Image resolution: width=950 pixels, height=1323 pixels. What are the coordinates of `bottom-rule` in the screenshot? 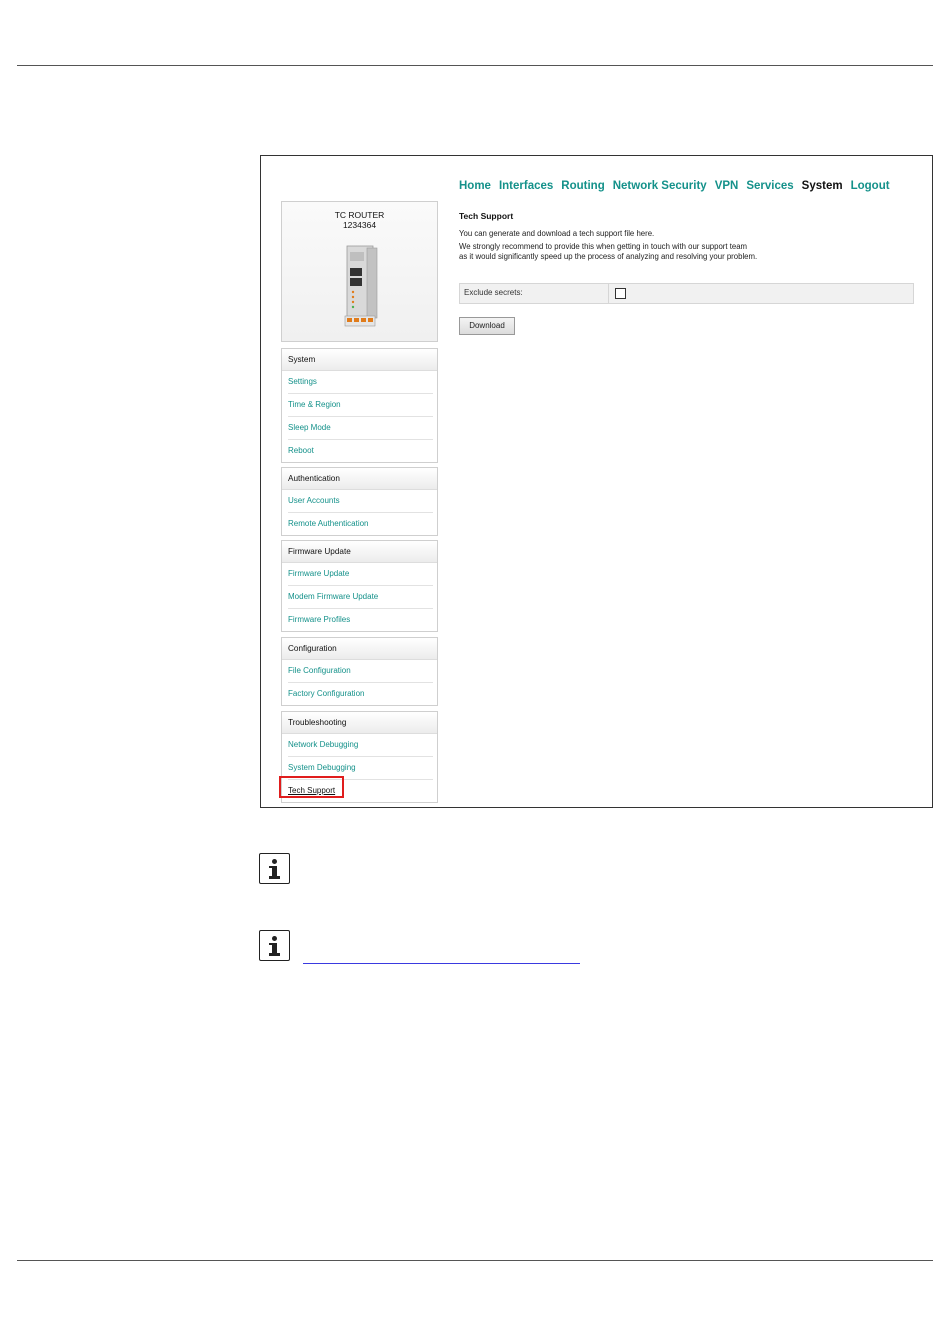 It's located at (475, 1260).